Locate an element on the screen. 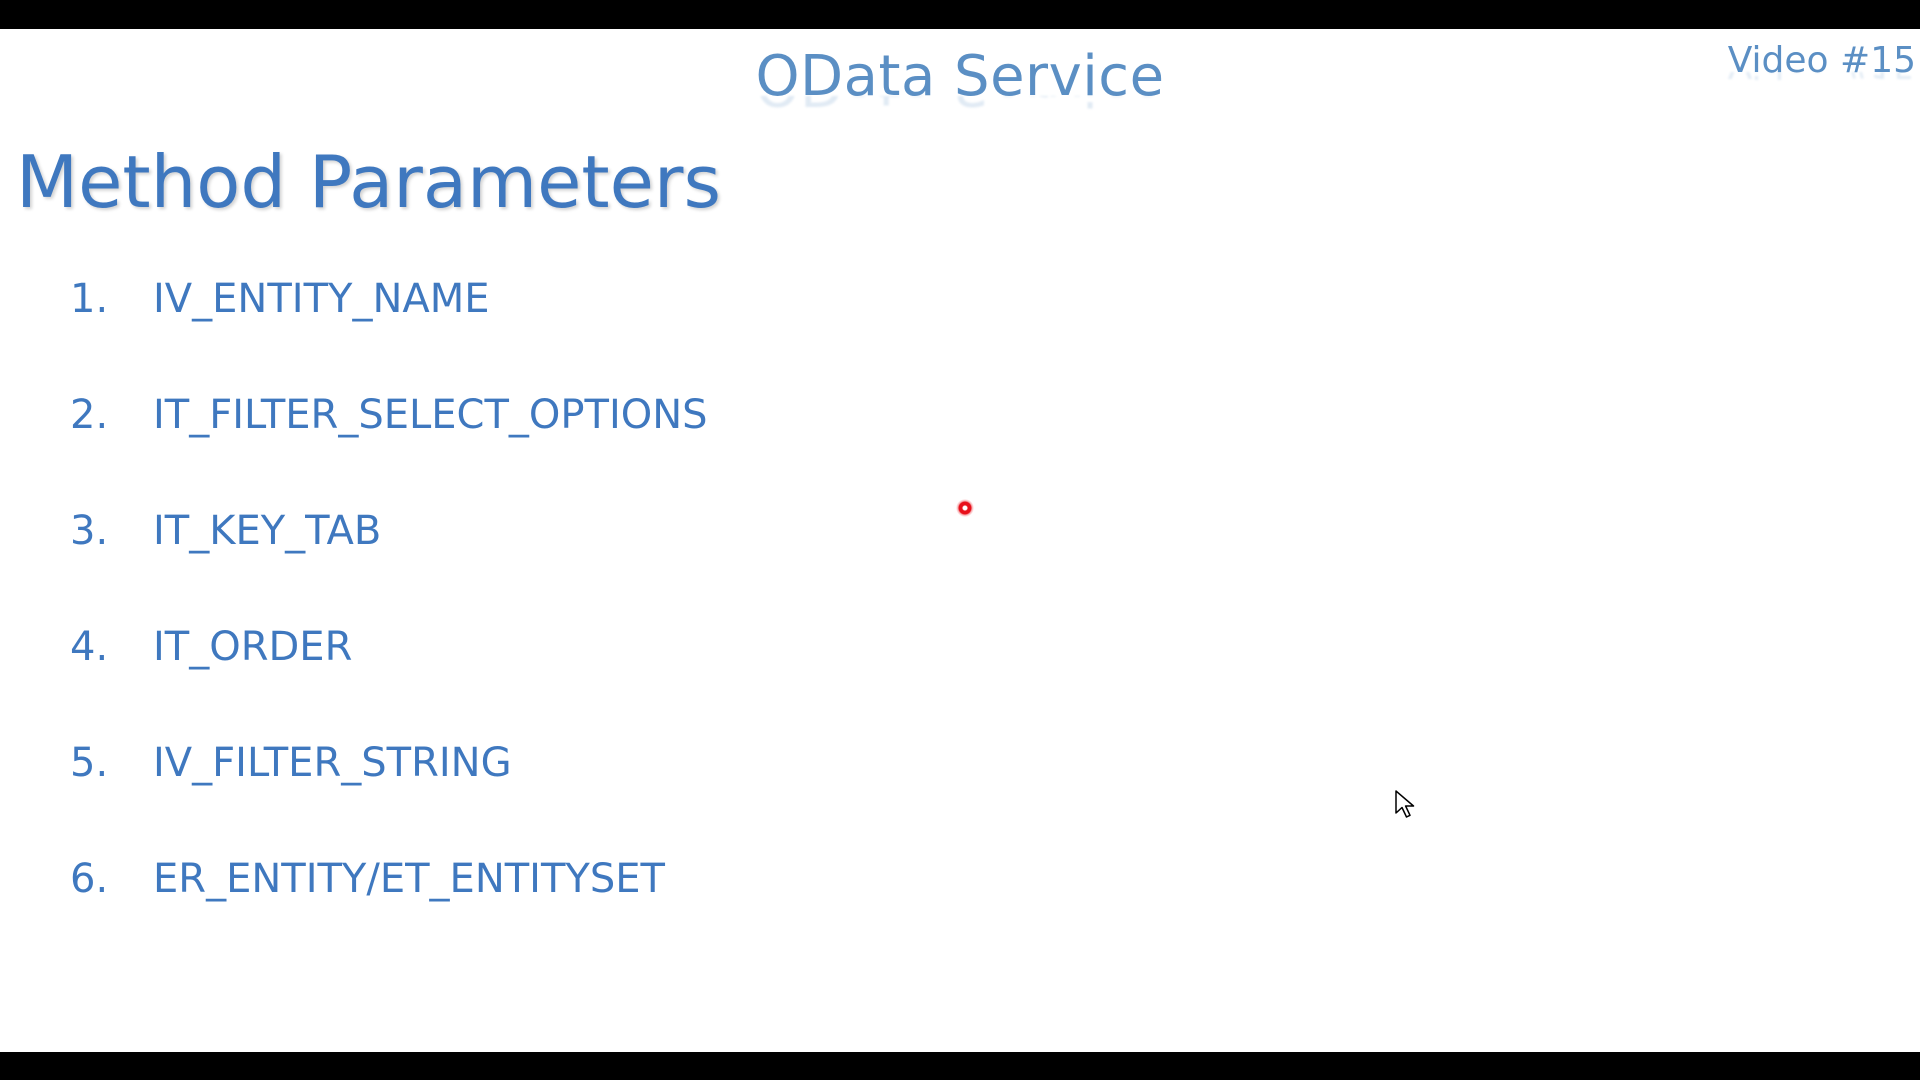  parameter-name: IV_ENTITY_NAME is located at coordinates (321, 299).